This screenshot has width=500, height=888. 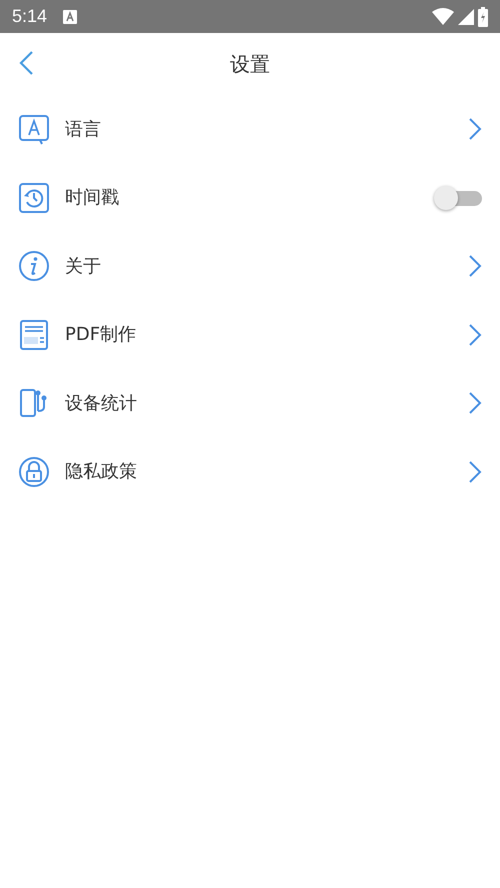 What do you see at coordinates (250, 266) in the screenshot?
I see `settings-item: 关于` at bounding box center [250, 266].